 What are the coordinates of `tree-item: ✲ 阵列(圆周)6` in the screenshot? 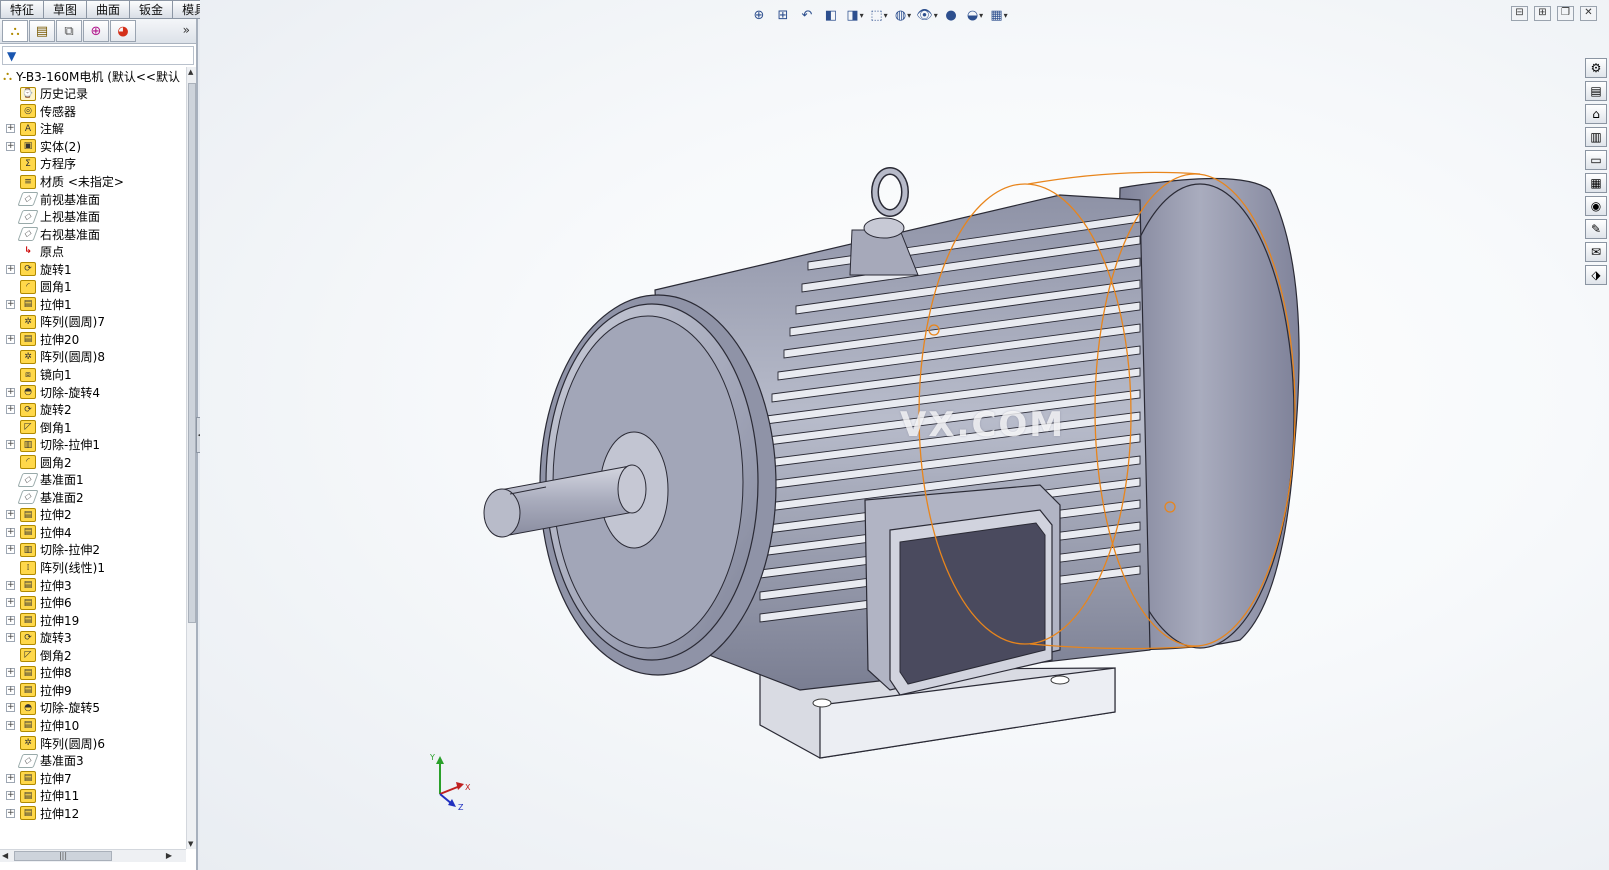 It's located at (93, 743).